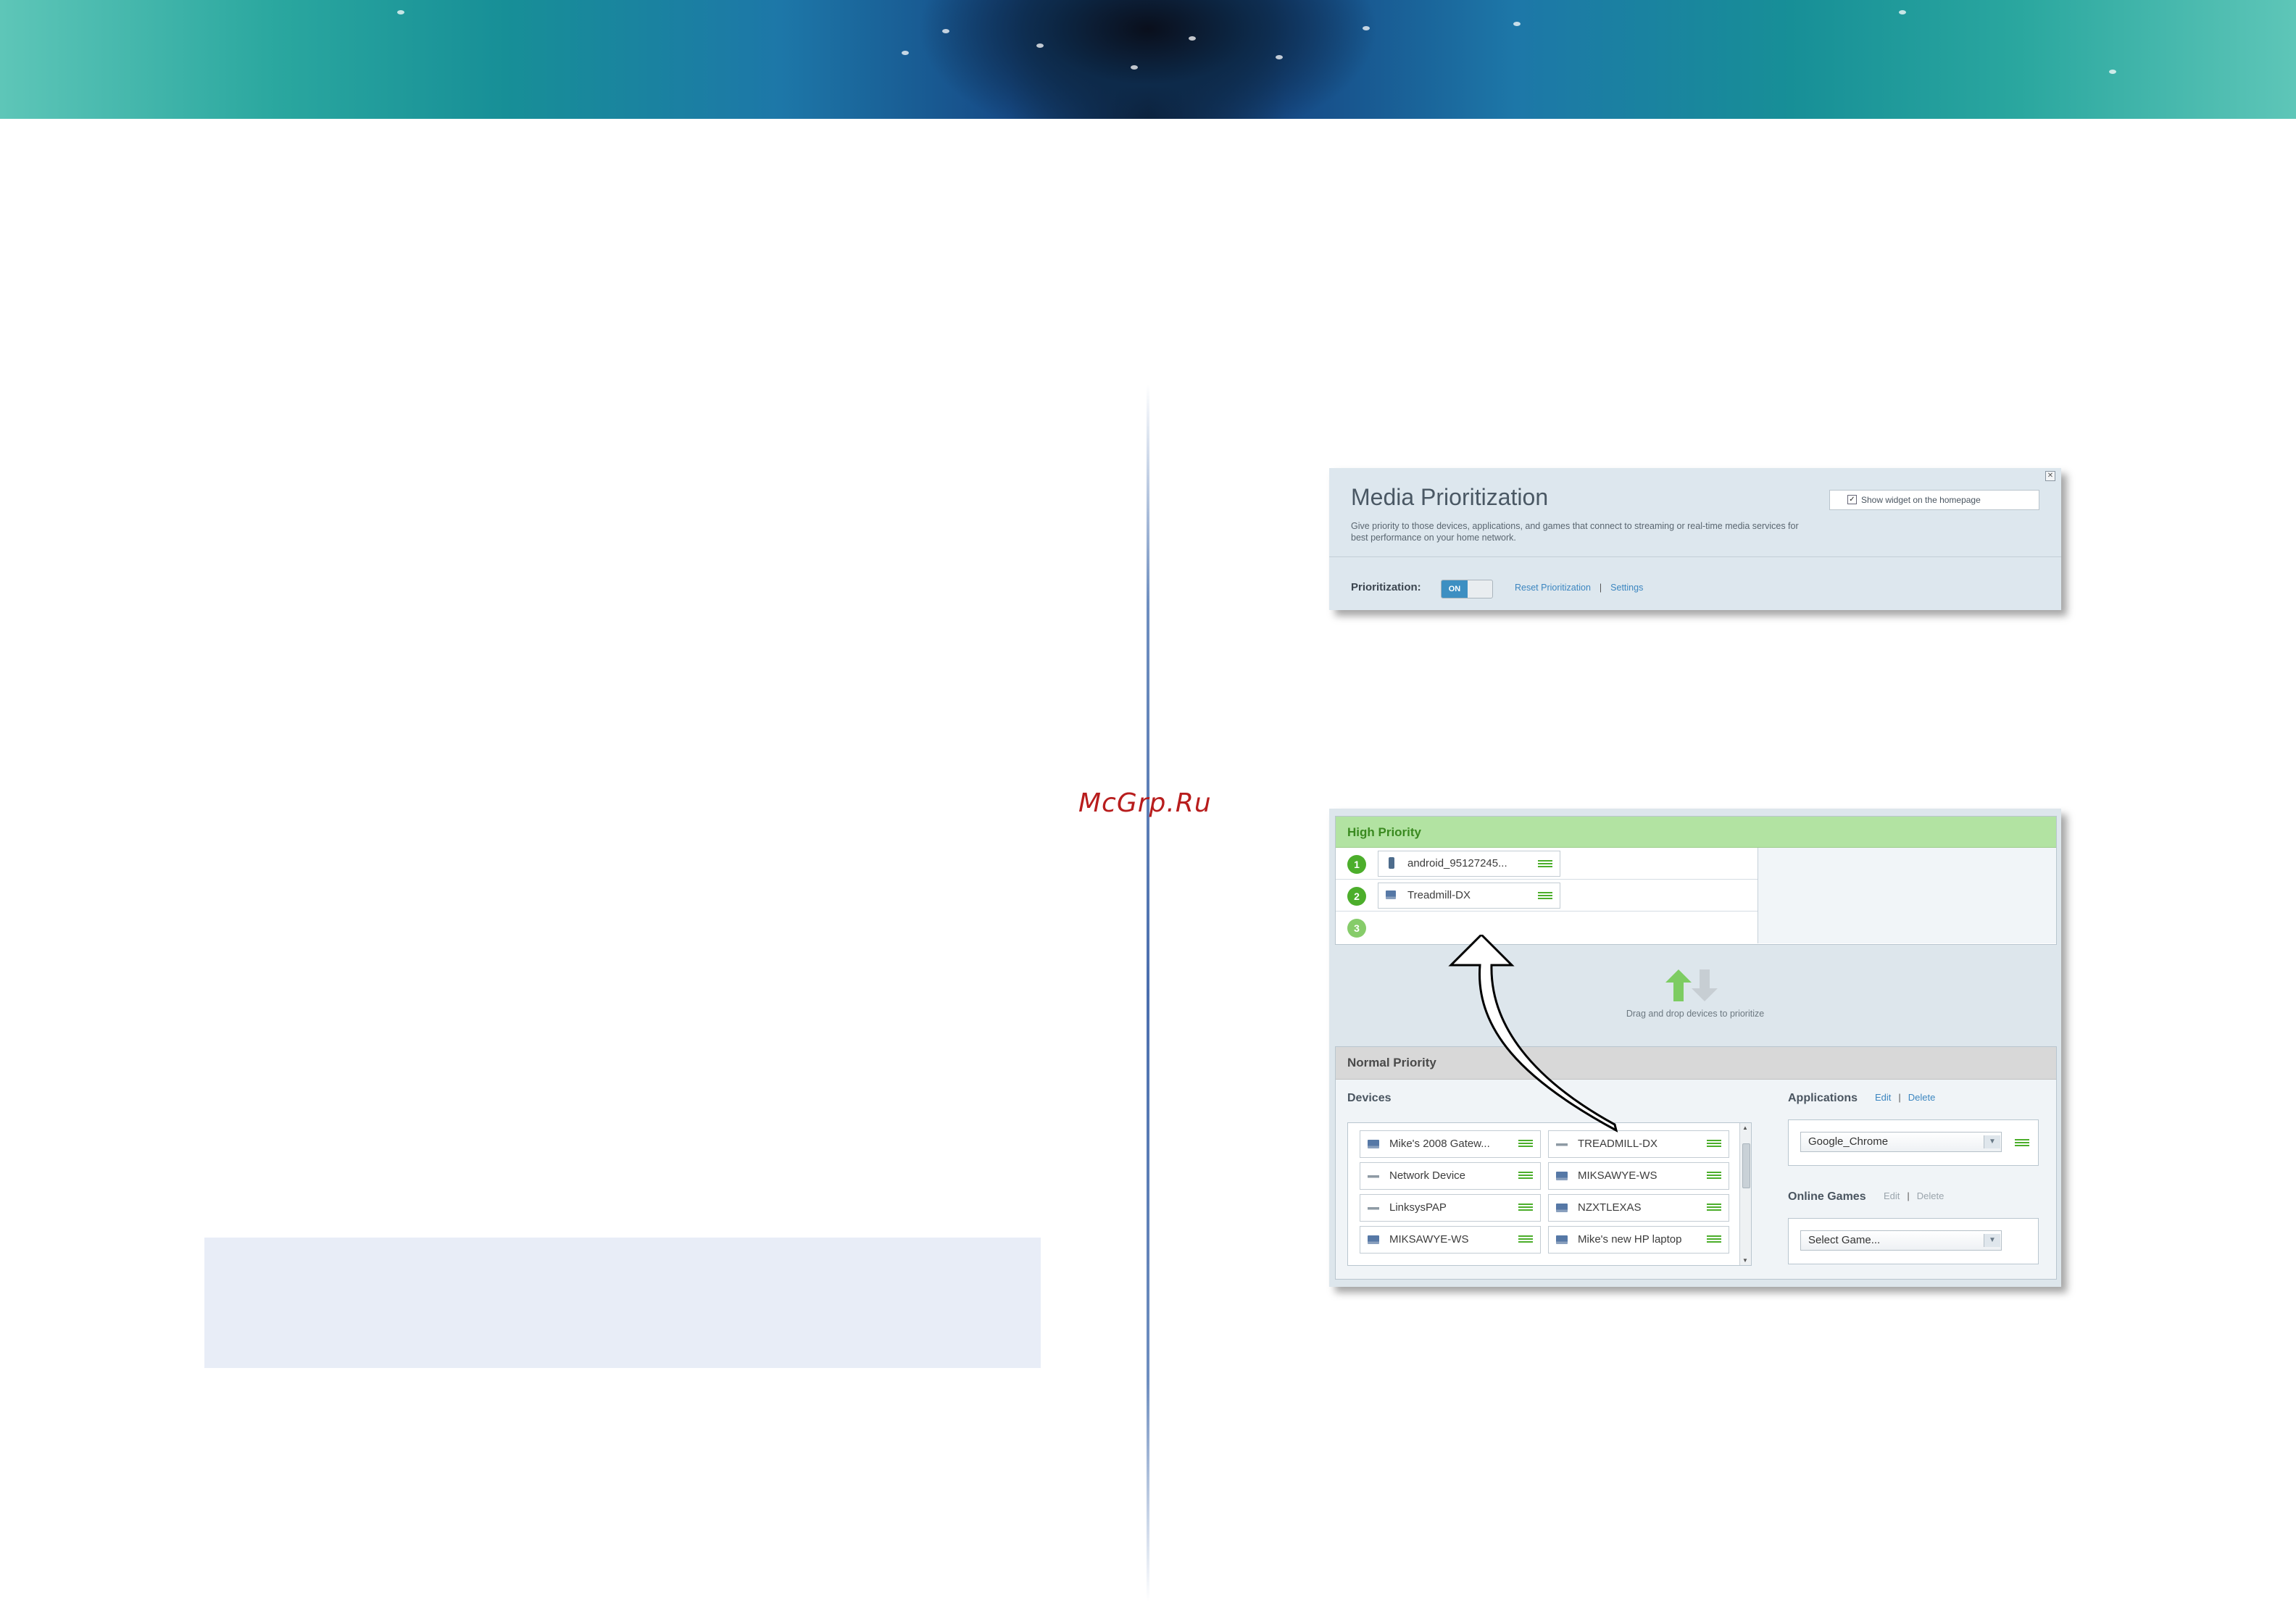  I want to click on device-name: Mike's new HP laptop, so click(1630, 1239).